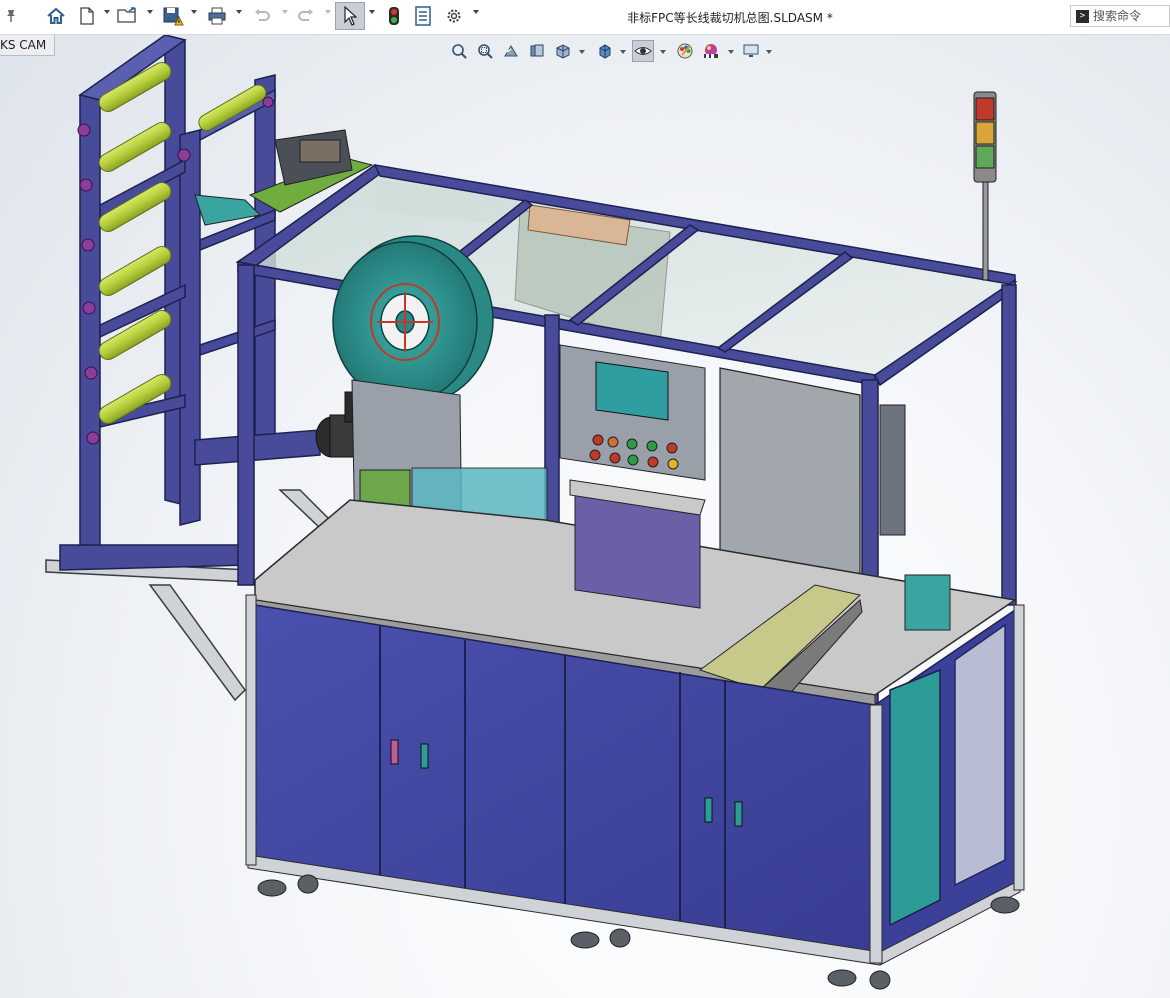  I want to click on gear-icon, so click(454, 16).